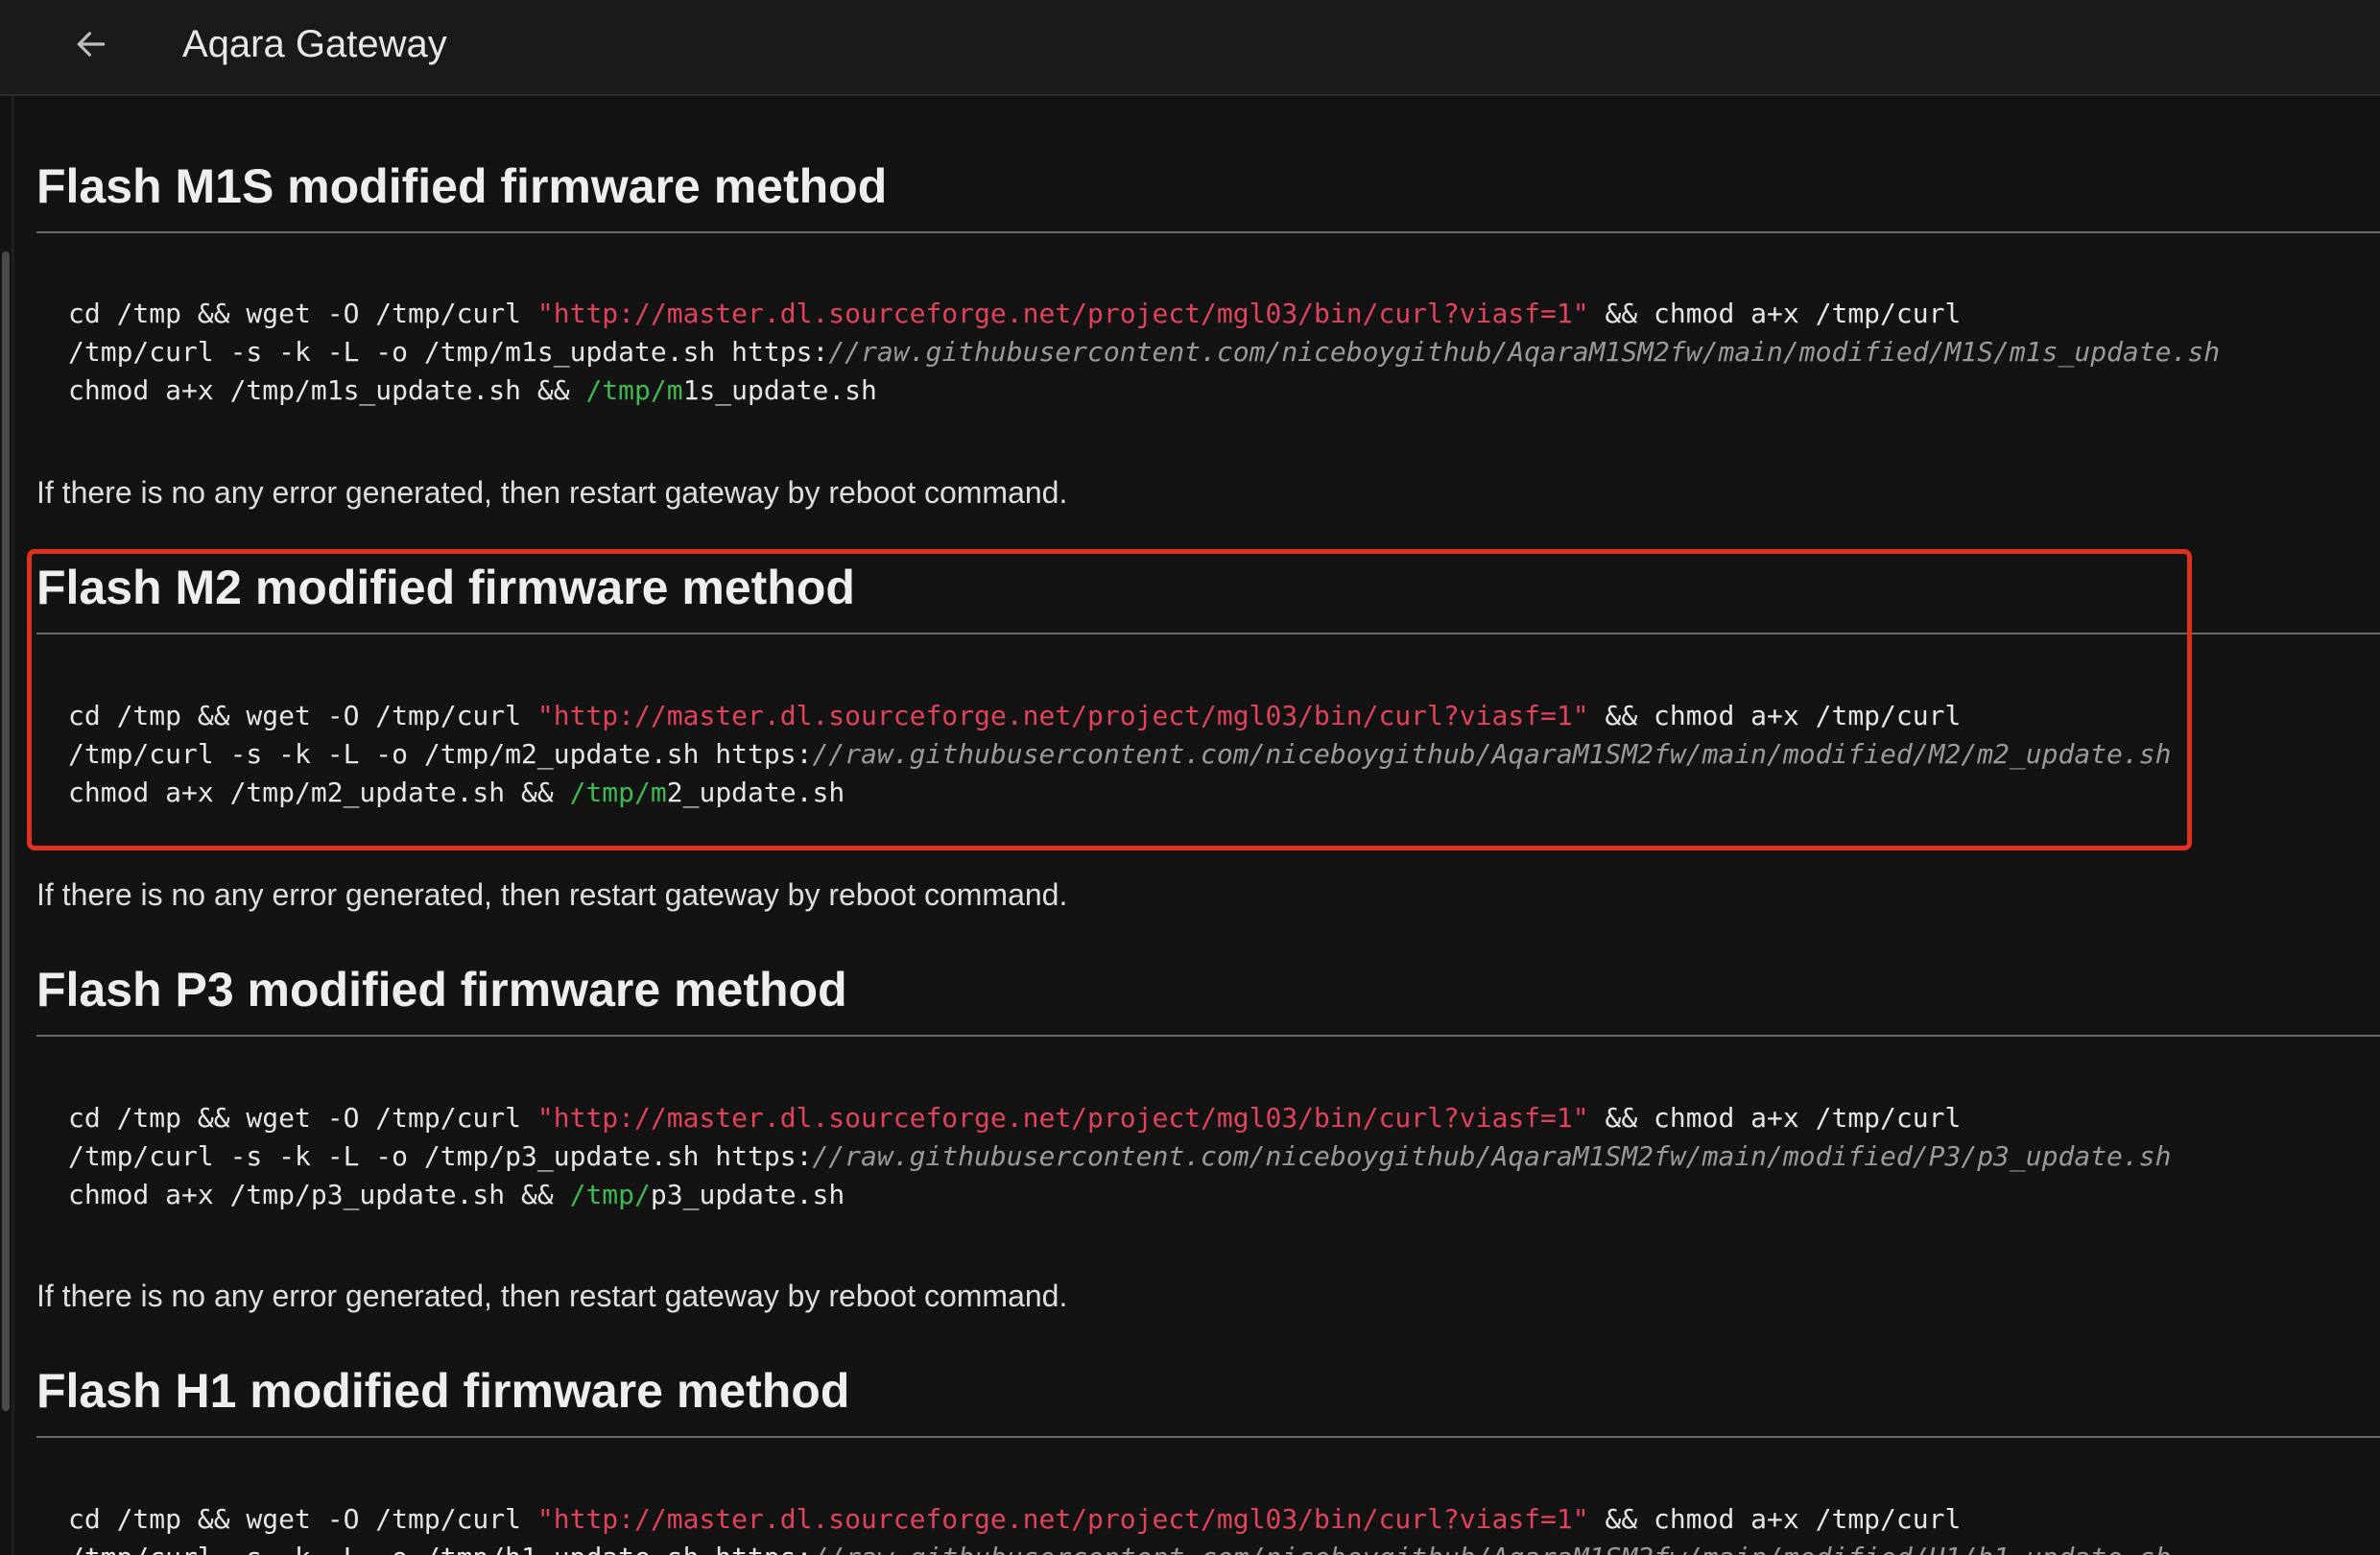  I want to click on arrow-left-icon, so click(92, 44).